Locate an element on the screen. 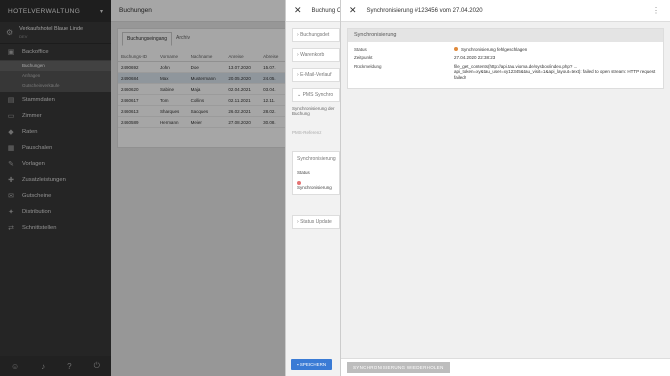 The image size is (670, 376). sync-list-row: Synchronisierung is located at coordinates (316, 185).